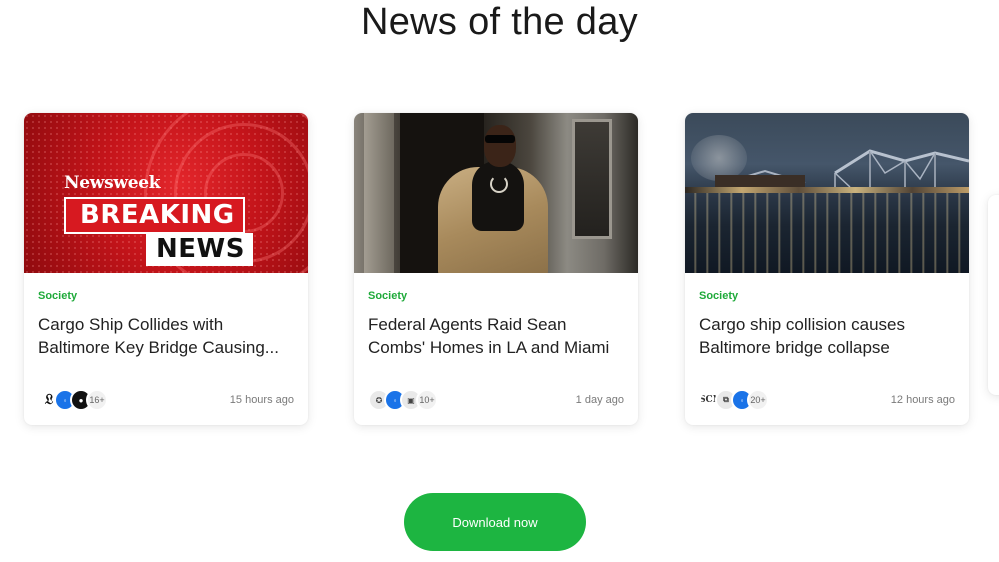 The height and width of the screenshot is (562, 999). I want to click on timestamp: 15 hours ago, so click(261, 400).